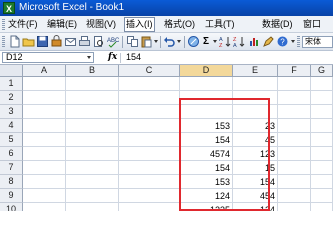 The width and height of the screenshot is (333, 240). I want to click on row-header-10: 10, so click(11, 207).